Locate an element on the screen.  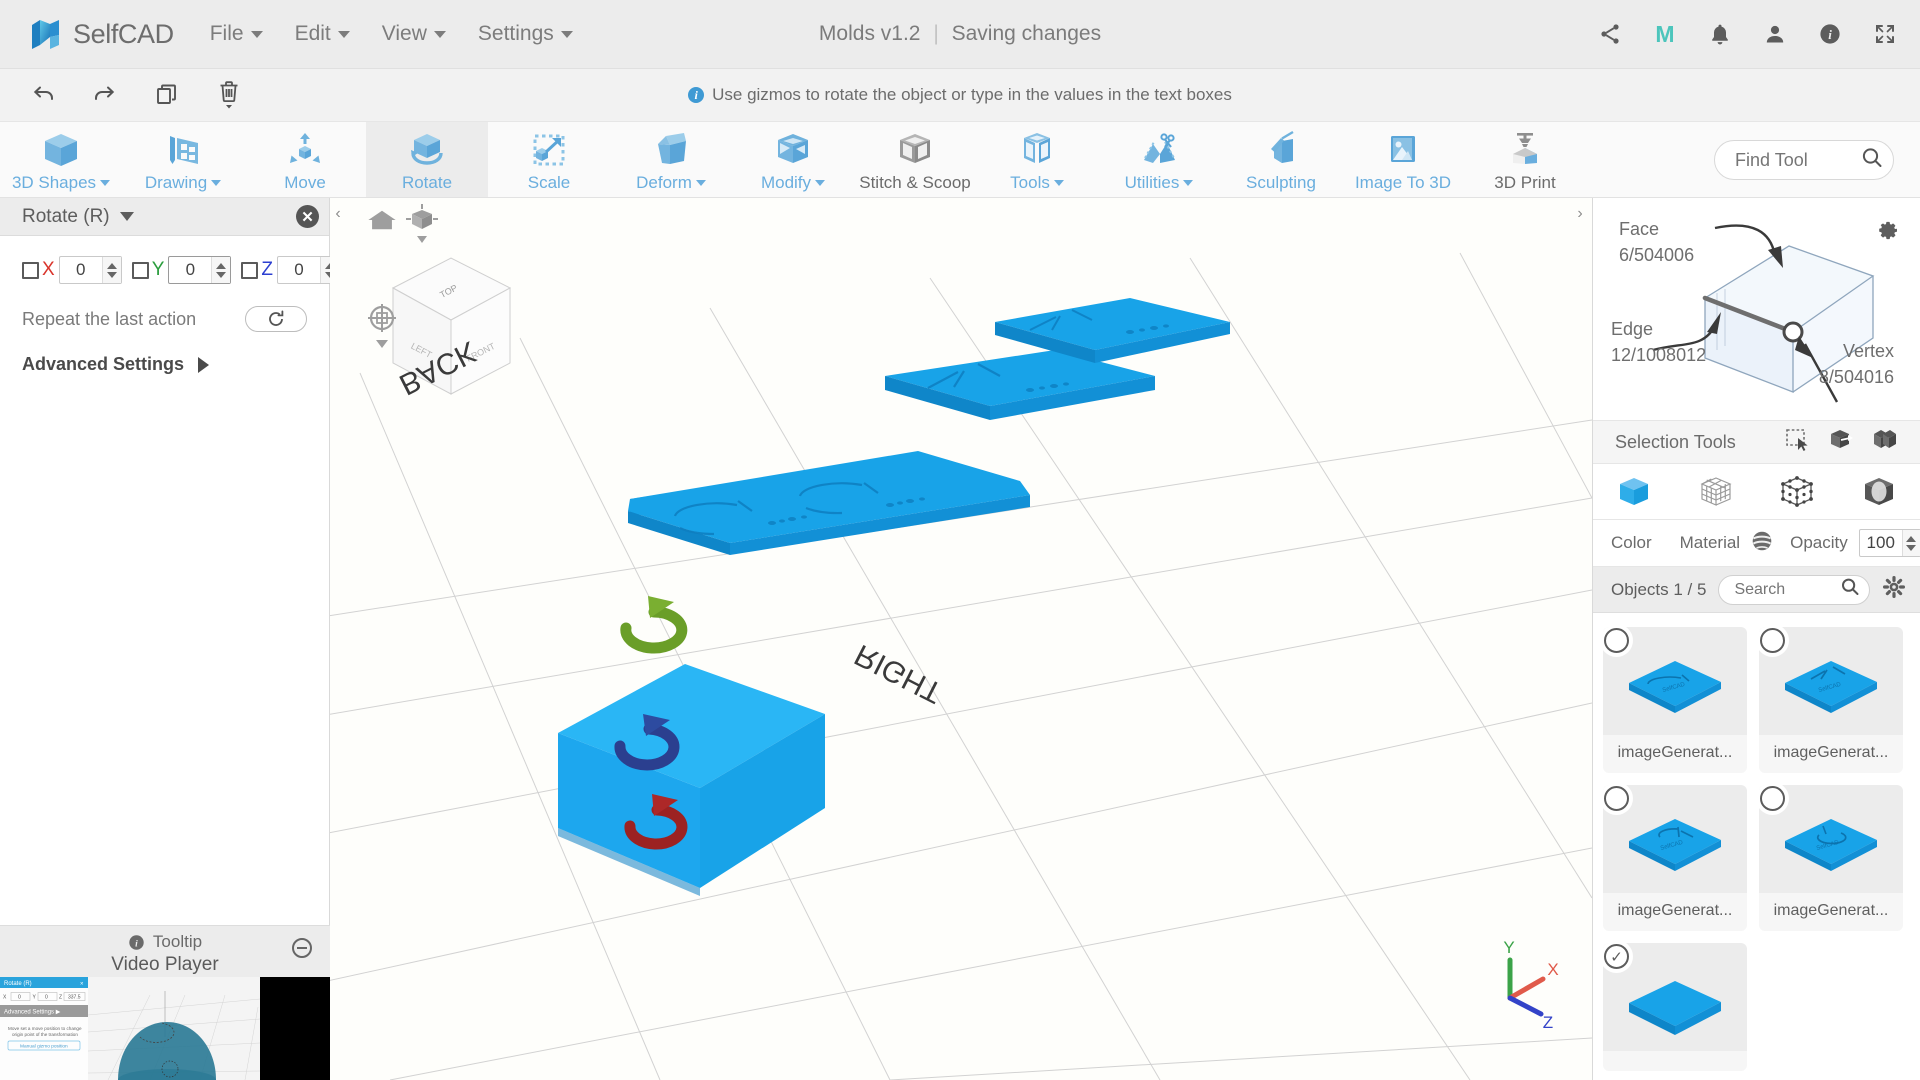
tool-sculpting: Sculpting is located at coordinates (1281, 159).